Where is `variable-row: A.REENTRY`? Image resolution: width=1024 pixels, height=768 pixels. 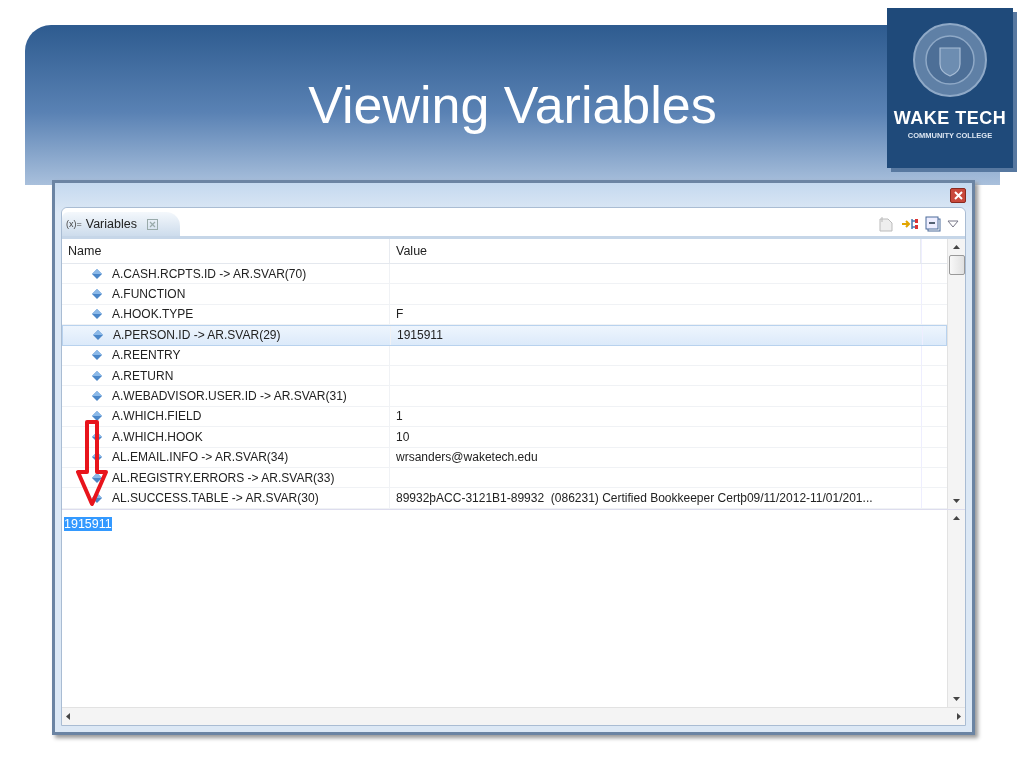 variable-row: A.REENTRY is located at coordinates (504, 355).